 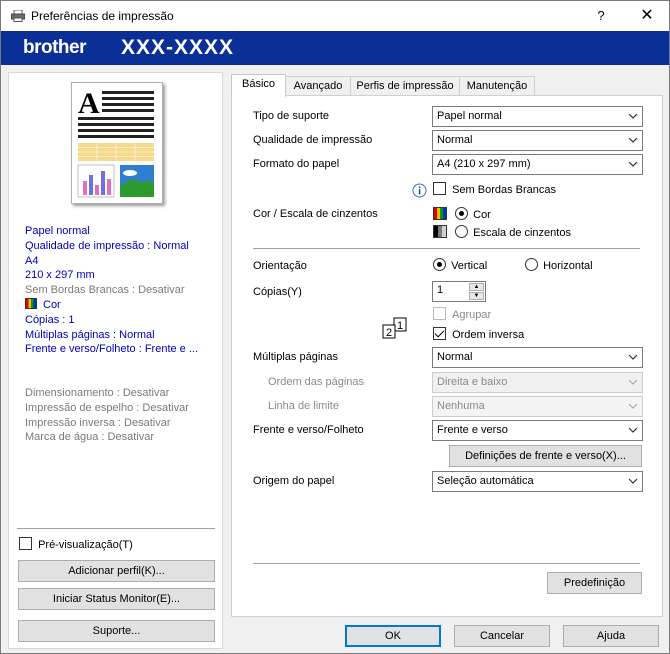 I want to click on section-divider, so click(x=446, y=248).